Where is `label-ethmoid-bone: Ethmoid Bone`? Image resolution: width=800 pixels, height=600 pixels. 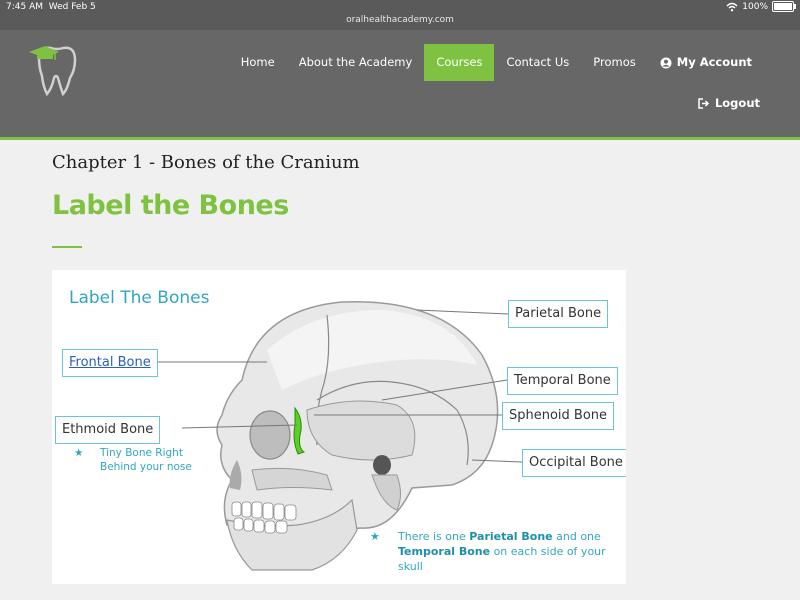 label-ethmoid-bone: Ethmoid Bone is located at coordinates (108, 430).